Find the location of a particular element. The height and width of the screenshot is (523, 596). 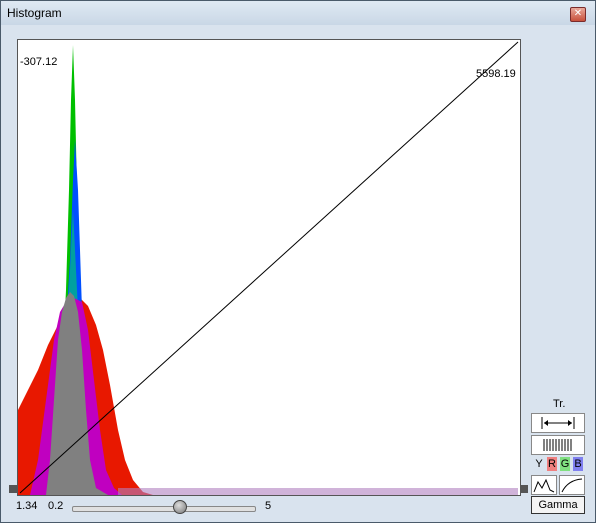

right-range-handle is located at coordinates (524, 489).